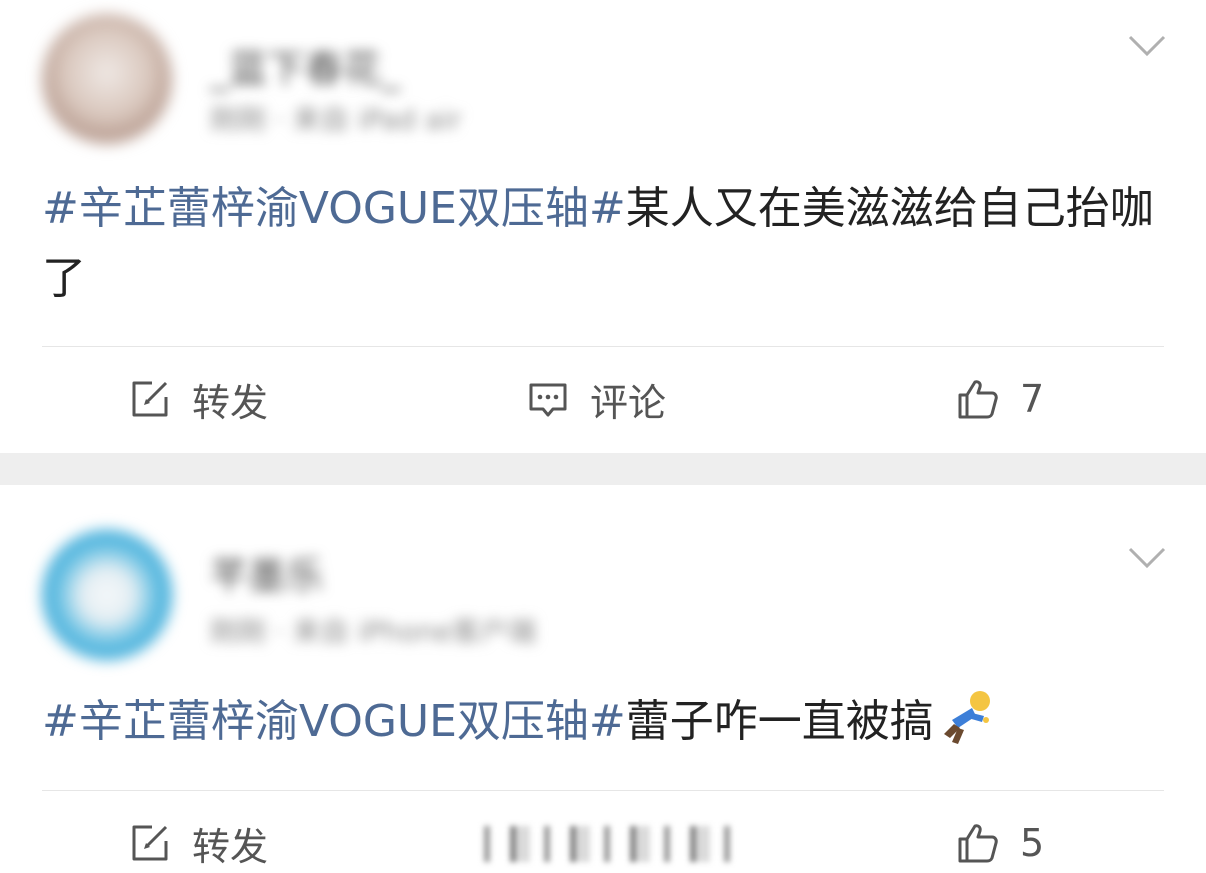 The height and width of the screenshot is (873, 1206). I want to click on post-text: 蕾子咋一直被搞, so click(779, 721).